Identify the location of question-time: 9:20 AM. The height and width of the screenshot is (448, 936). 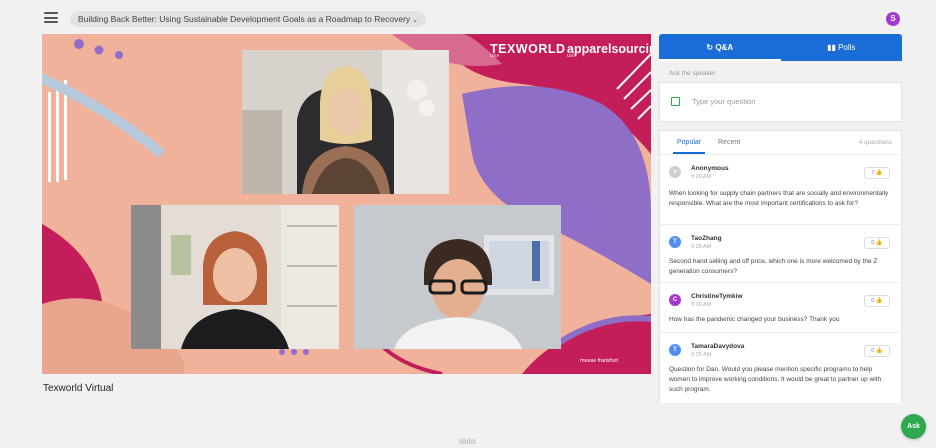
(701, 177).